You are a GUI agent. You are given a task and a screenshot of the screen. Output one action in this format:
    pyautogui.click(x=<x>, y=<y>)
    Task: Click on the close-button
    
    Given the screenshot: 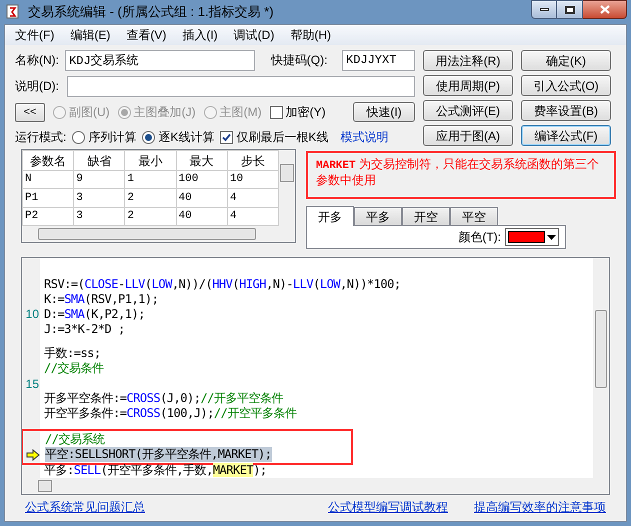 What is the action you would take?
    pyautogui.click(x=605, y=9)
    